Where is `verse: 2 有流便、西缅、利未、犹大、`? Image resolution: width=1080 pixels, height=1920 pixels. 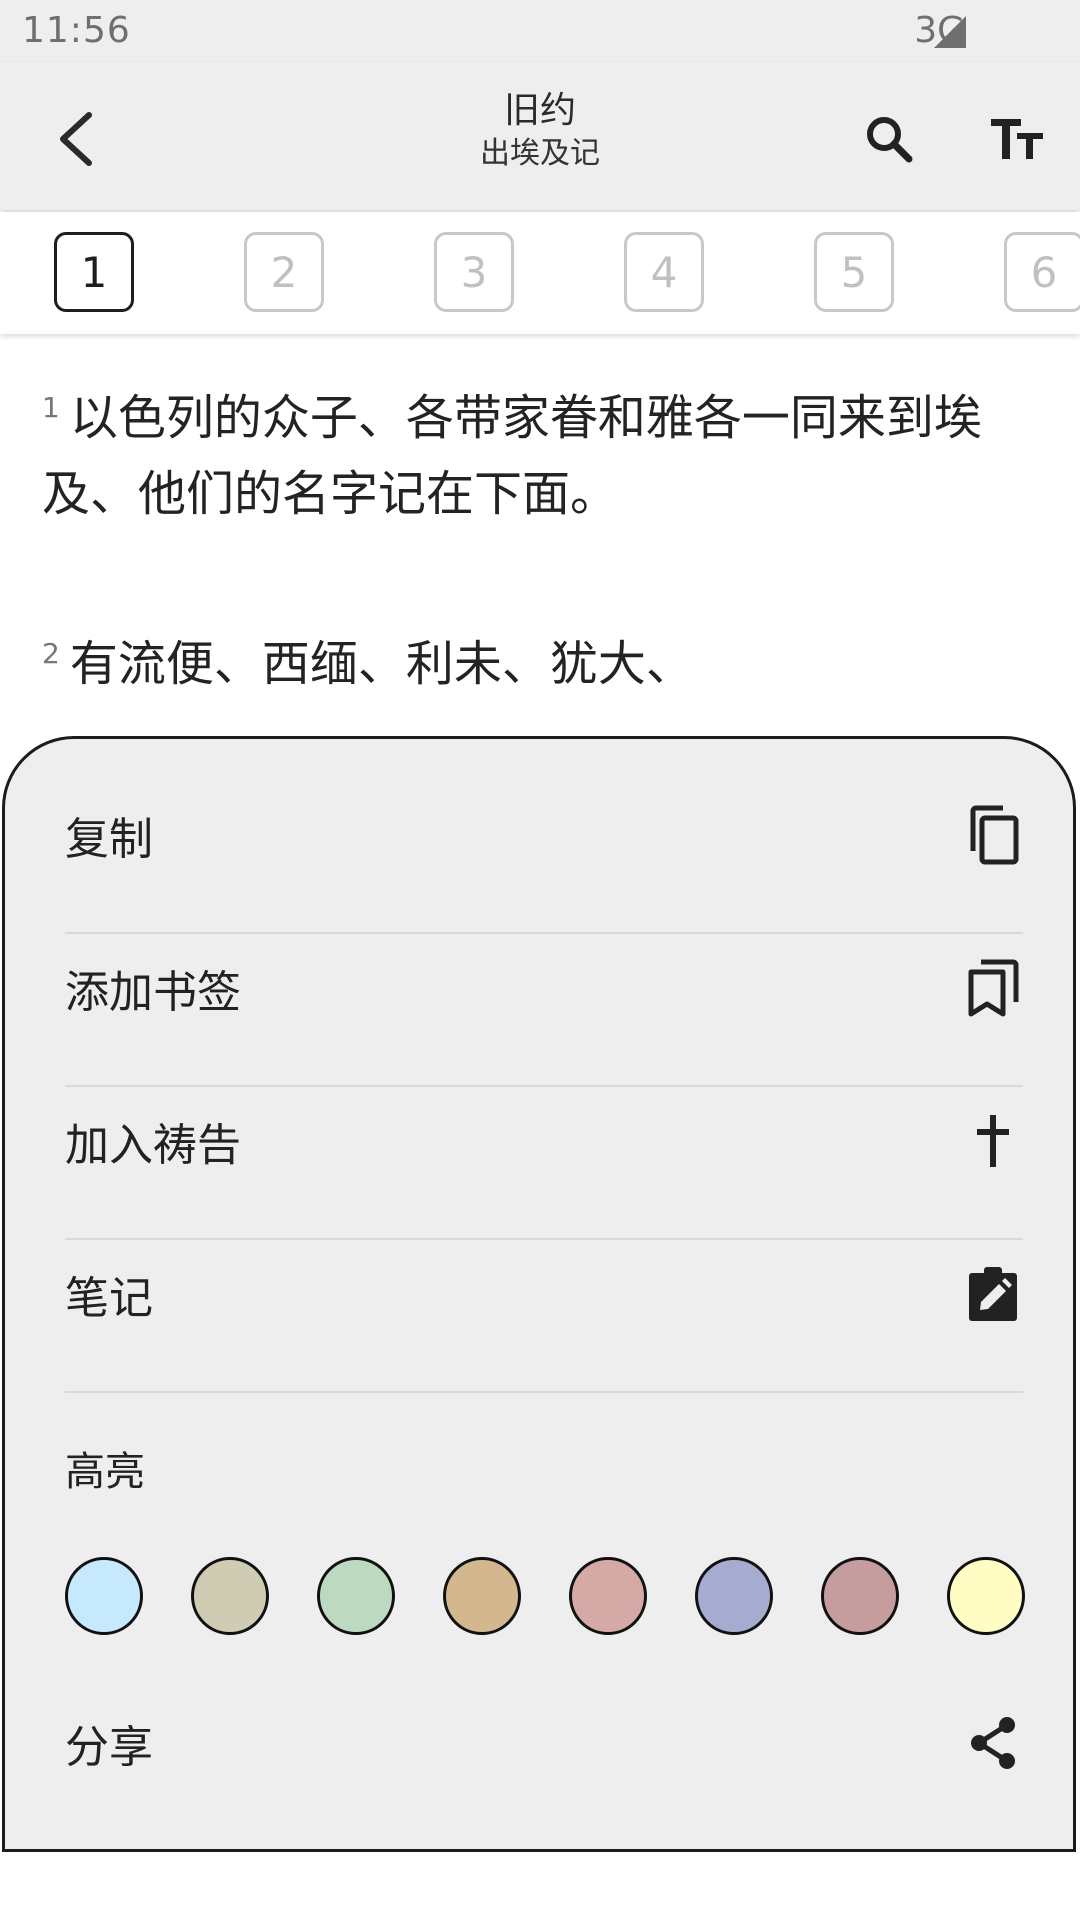
verse: 2 有流便、西缅、利未、犹大、 is located at coordinates (542, 659).